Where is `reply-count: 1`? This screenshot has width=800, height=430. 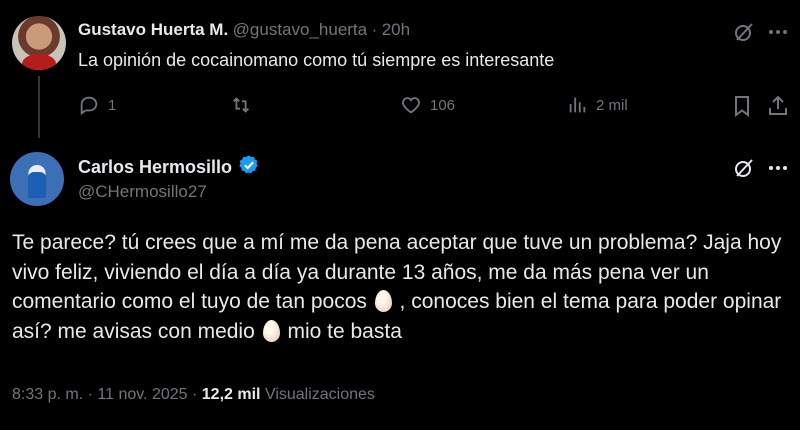 reply-count: 1 is located at coordinates (112, 105).